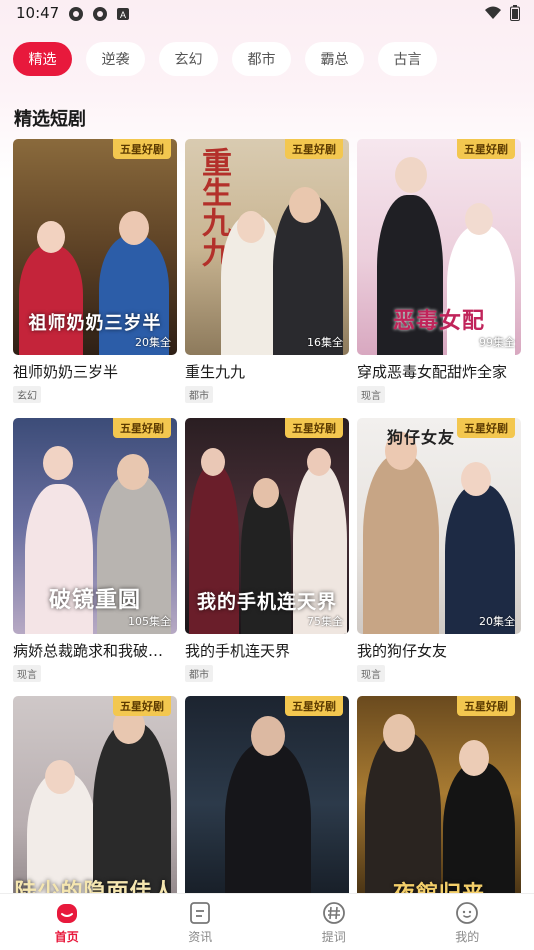 The image size is (534, 950). Describe the element at coordinates (27, 394) in the screenshot. I see `genre-tag: 玄幻` at that location.